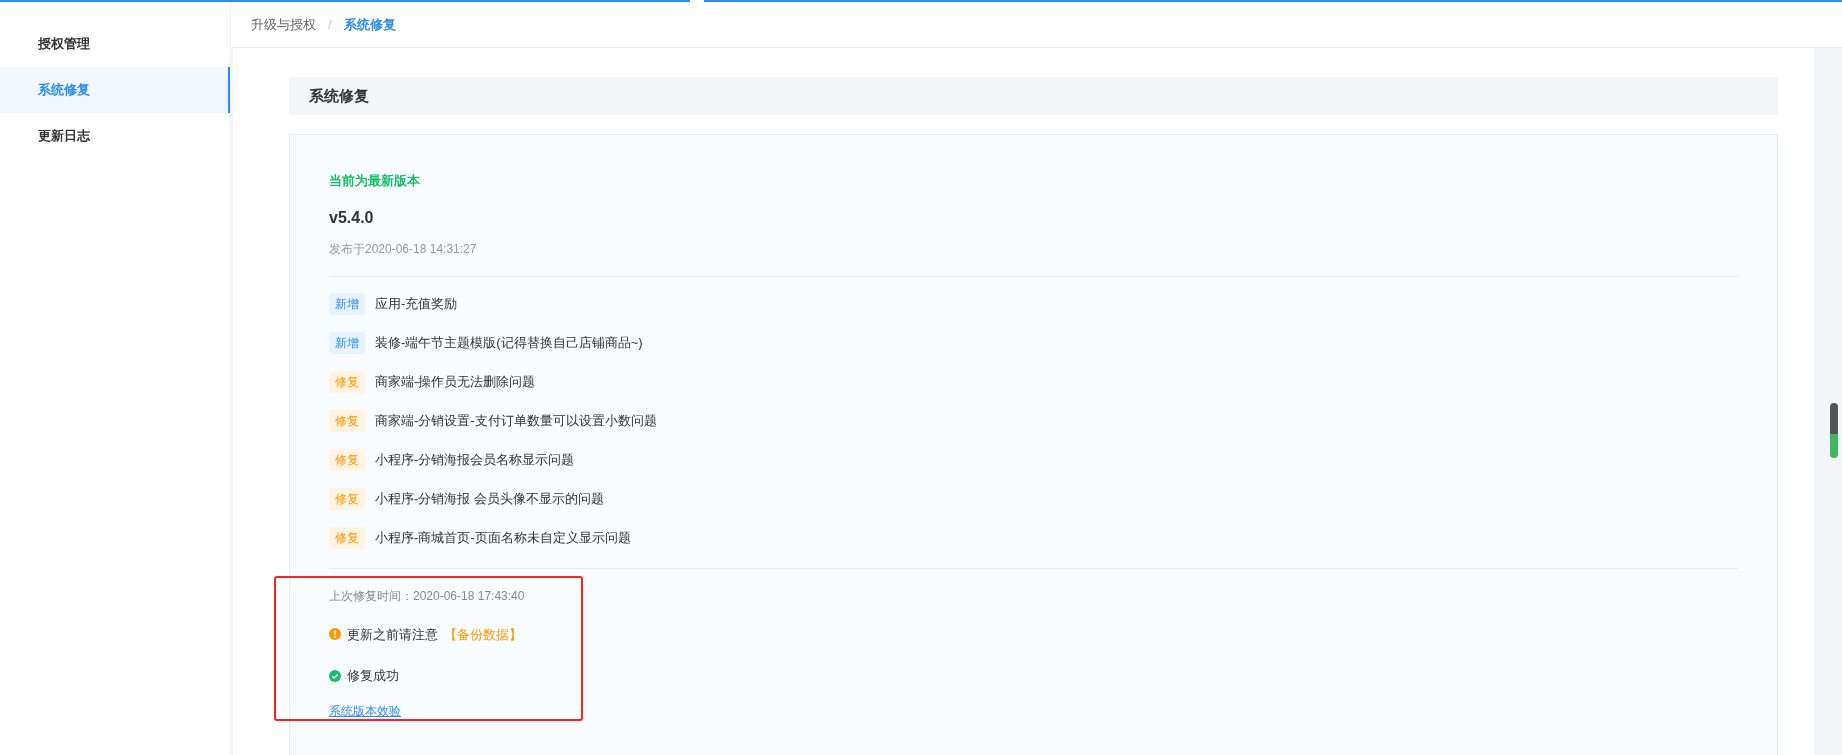  Describe the element at coordinates (115, 90) in the screenshot. I see `sidebar-item: 系统修复` at that location.